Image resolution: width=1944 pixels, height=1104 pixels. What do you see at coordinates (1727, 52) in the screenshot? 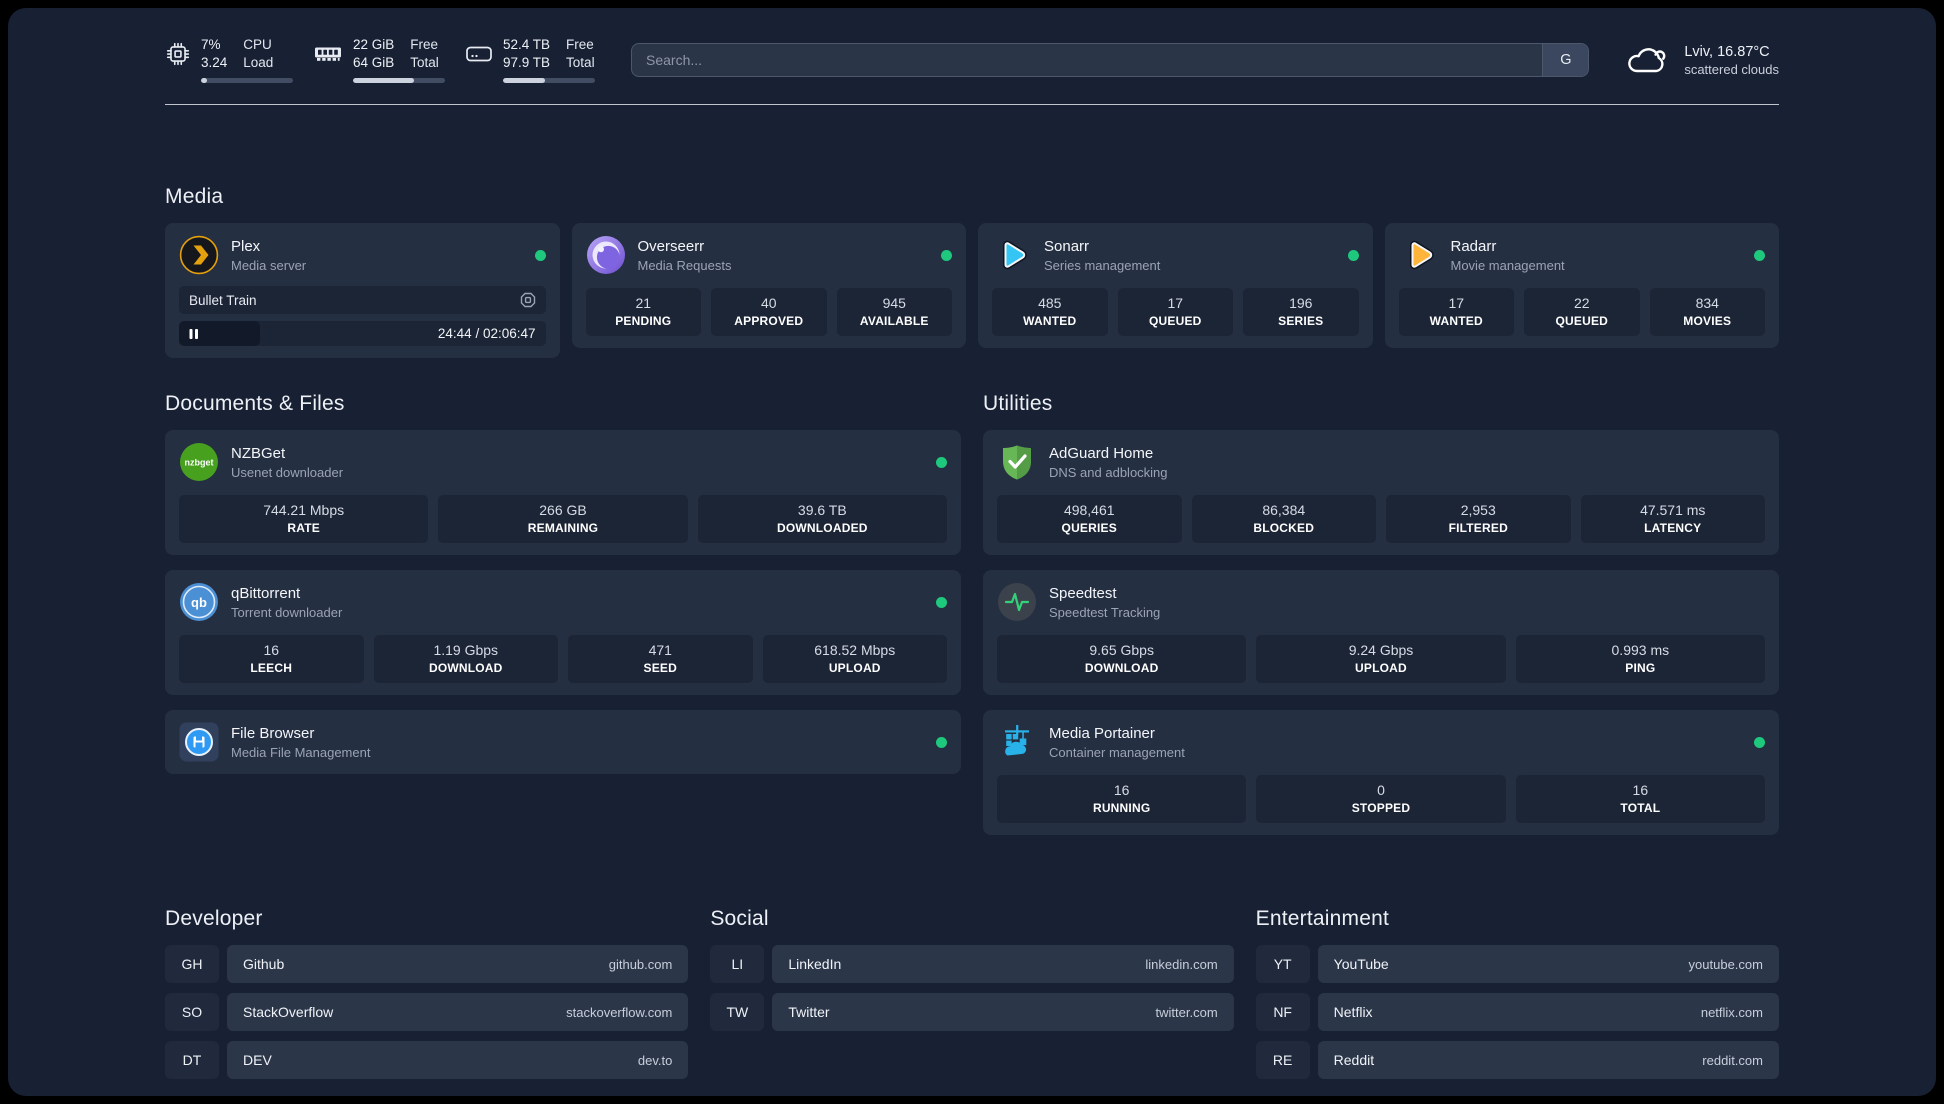
I see `weather-location-temp: Lviv, 16.87°C` at bounding box center [1727, 52].